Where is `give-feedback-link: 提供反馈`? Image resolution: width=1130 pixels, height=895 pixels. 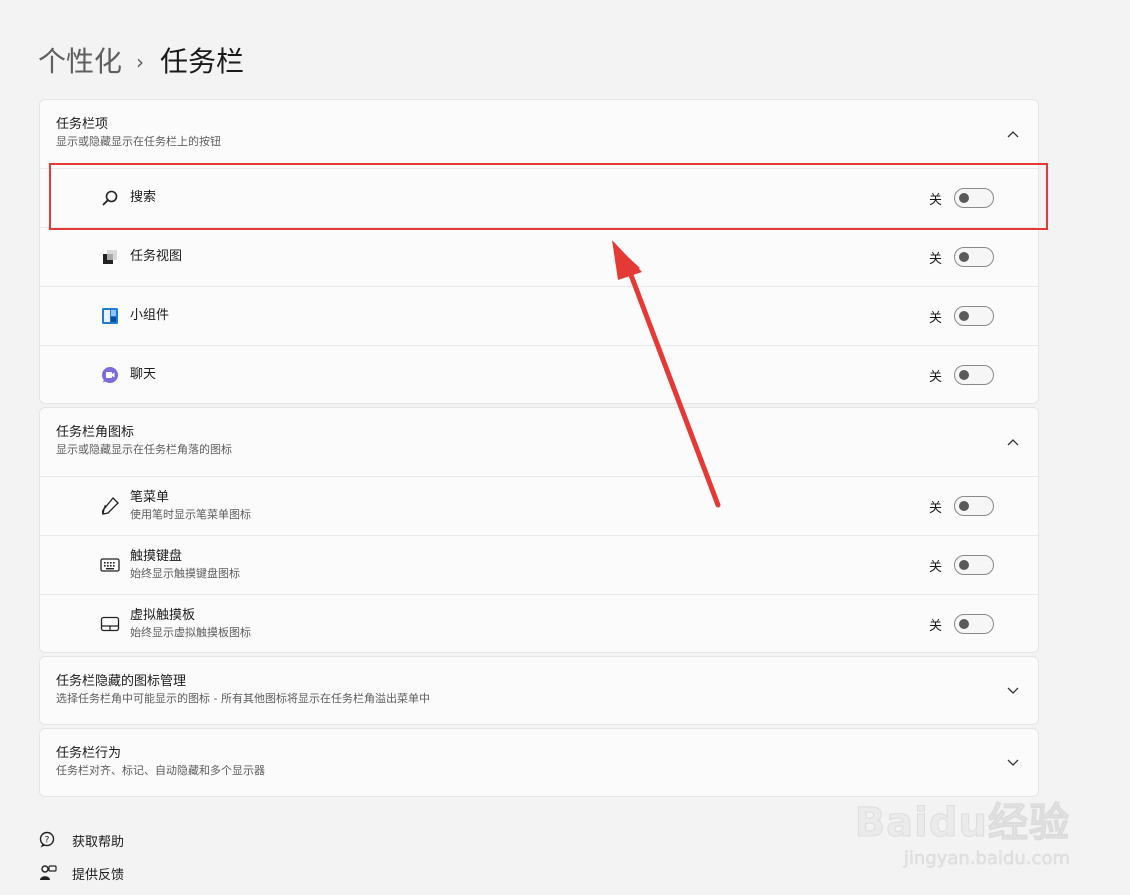 give-feedback-link: 提供反馈 is located at coordinates (81, 873).